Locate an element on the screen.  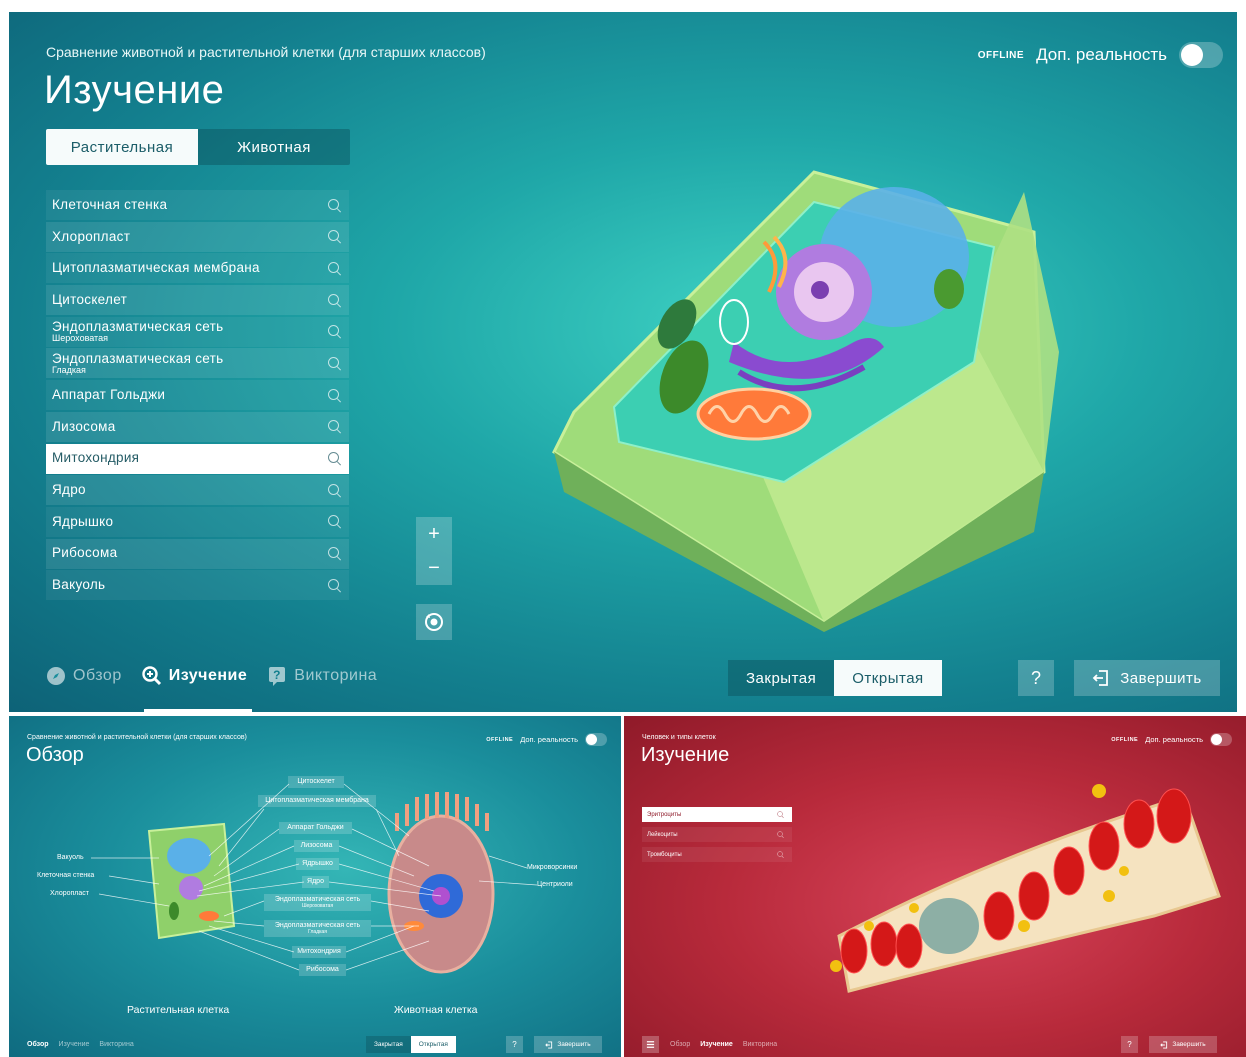
list-item: Эндоплазматическая сеть Гладкая is located at coordinates (197, 363).